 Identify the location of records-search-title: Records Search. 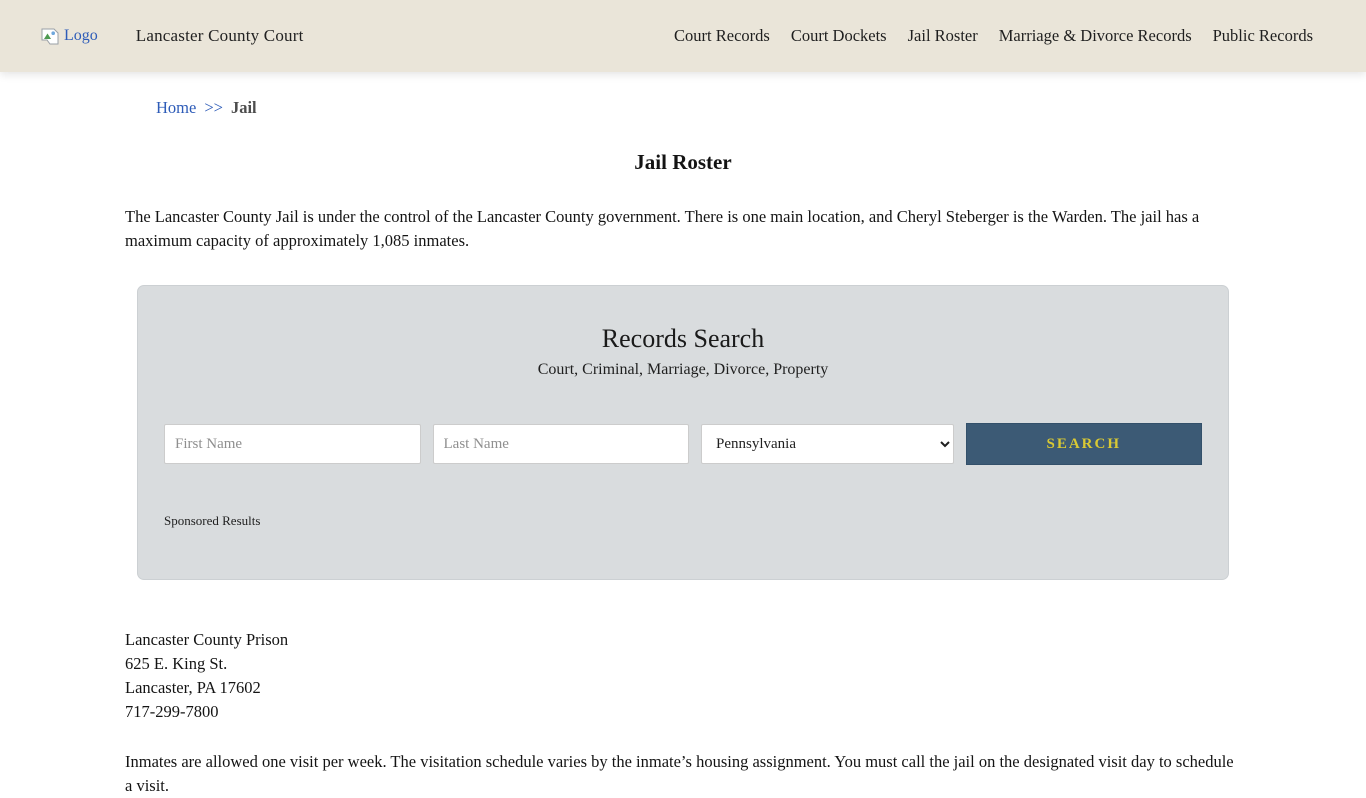
(683, 338).